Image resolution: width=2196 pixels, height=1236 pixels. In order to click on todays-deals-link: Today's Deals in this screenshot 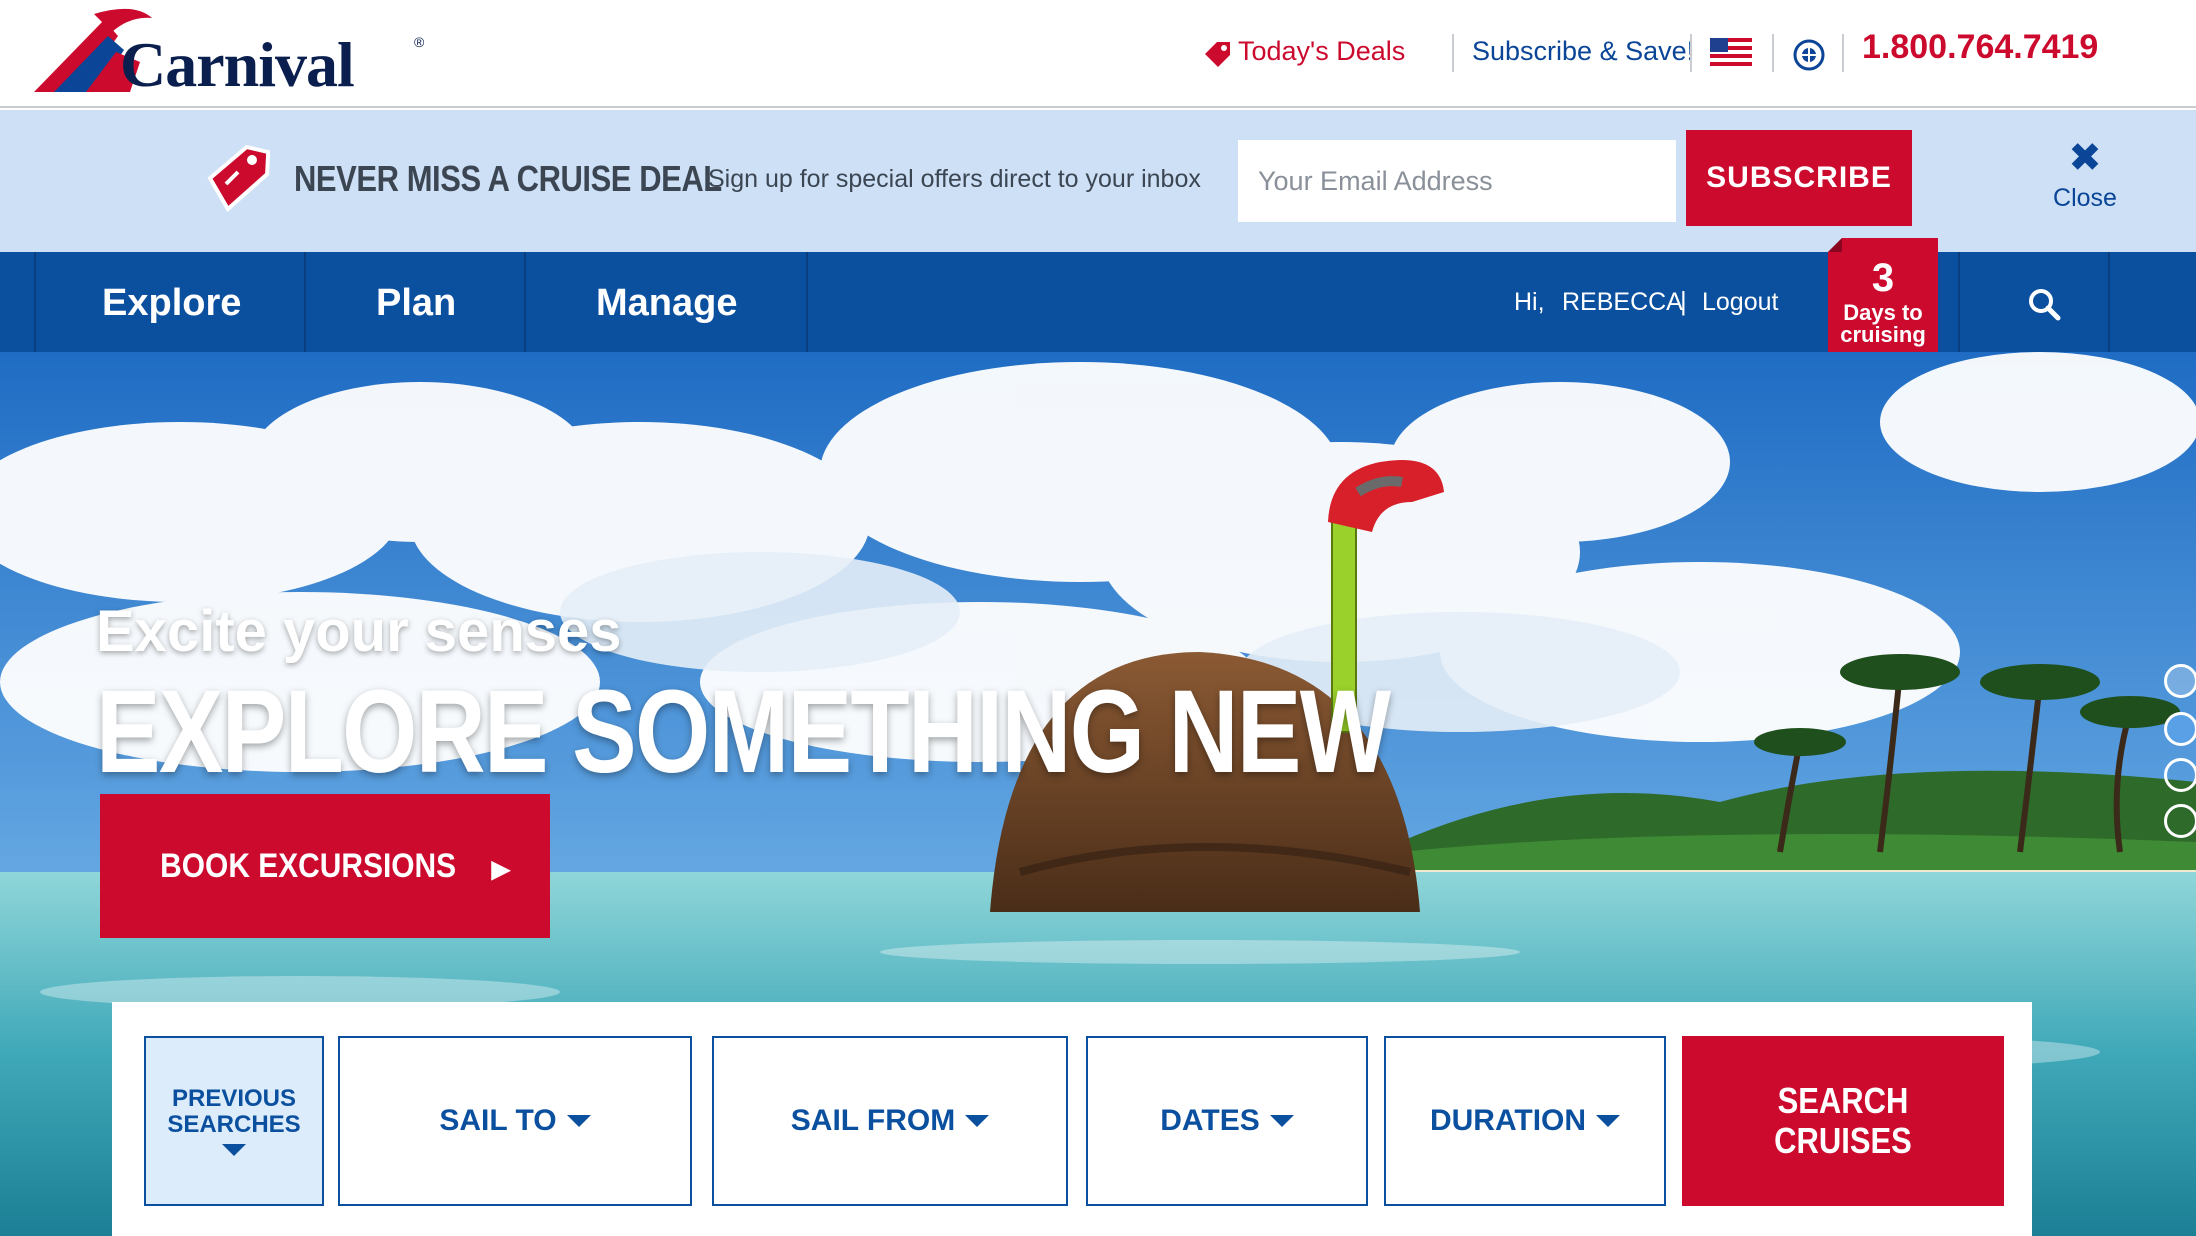, I will do `click(1305, 51)`.